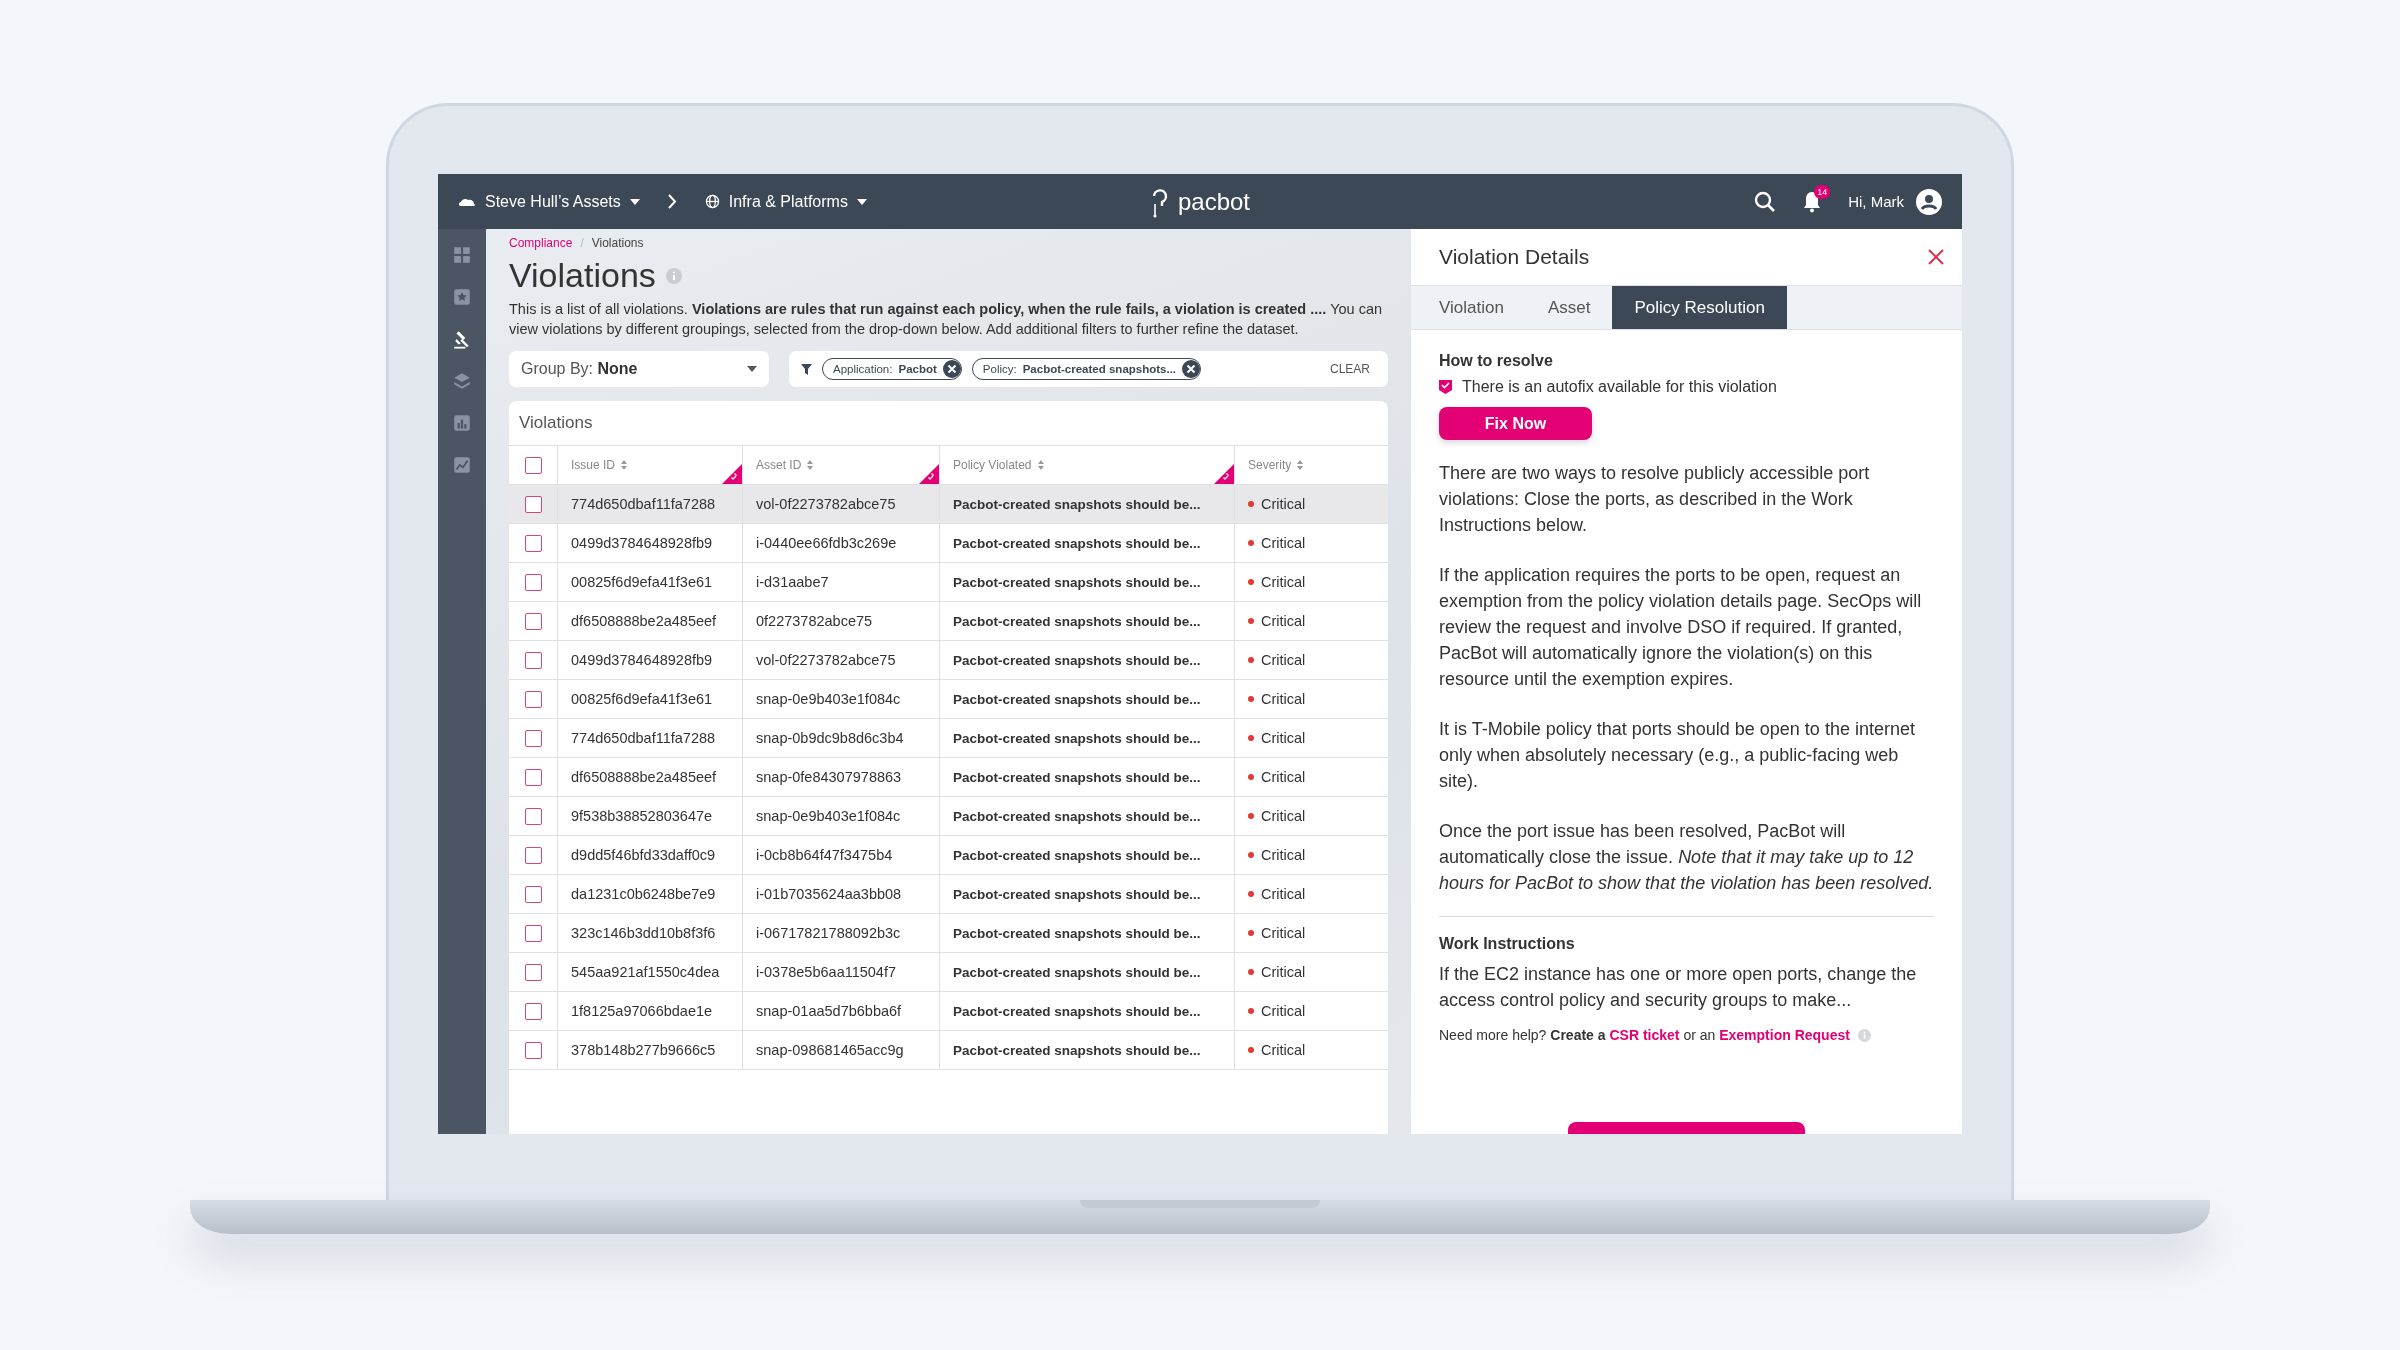  I want to click on chart-icon, so click(462, 423).